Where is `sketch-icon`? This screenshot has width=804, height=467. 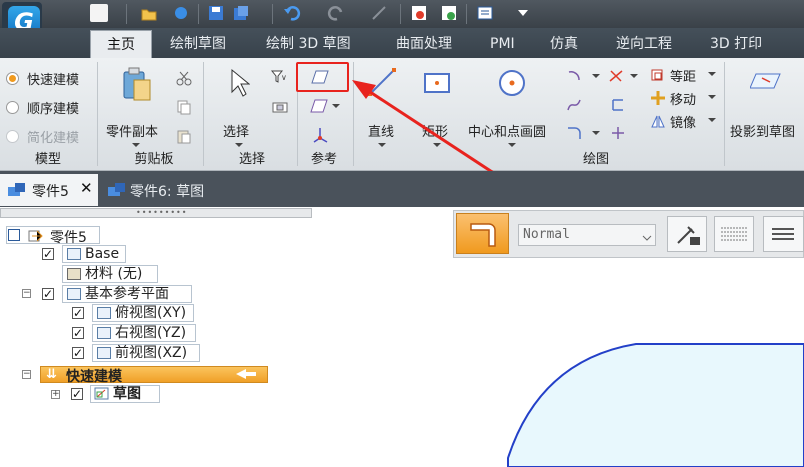
sketch-icon is located at coordinates (102, 396).